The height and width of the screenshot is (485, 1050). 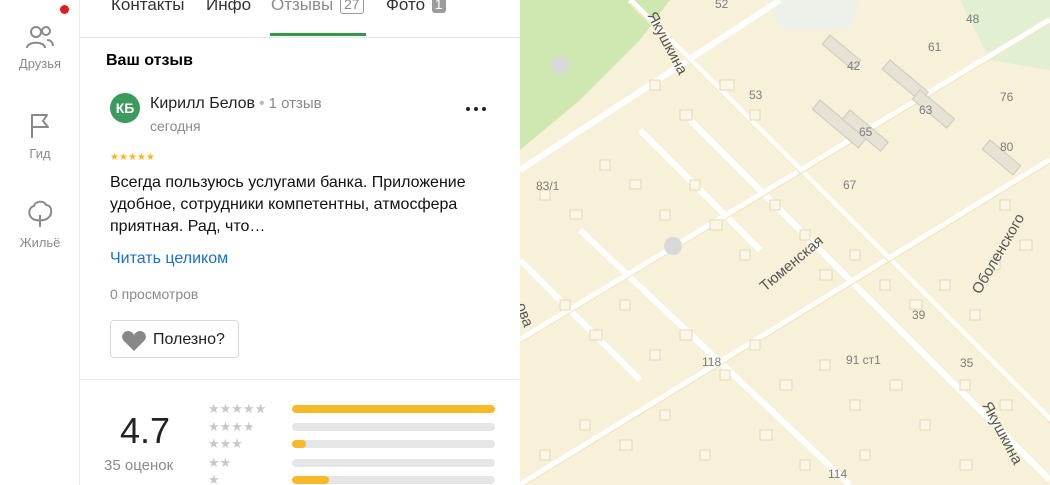 I want to click on cemetery-icon, so click(x=560, y=65).